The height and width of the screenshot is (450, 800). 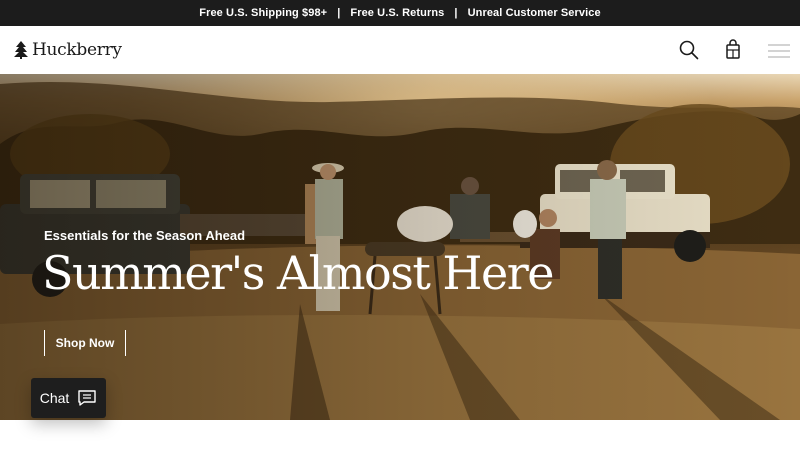 I want to click on site-header: Huckberry, so click(x=400, y=50).